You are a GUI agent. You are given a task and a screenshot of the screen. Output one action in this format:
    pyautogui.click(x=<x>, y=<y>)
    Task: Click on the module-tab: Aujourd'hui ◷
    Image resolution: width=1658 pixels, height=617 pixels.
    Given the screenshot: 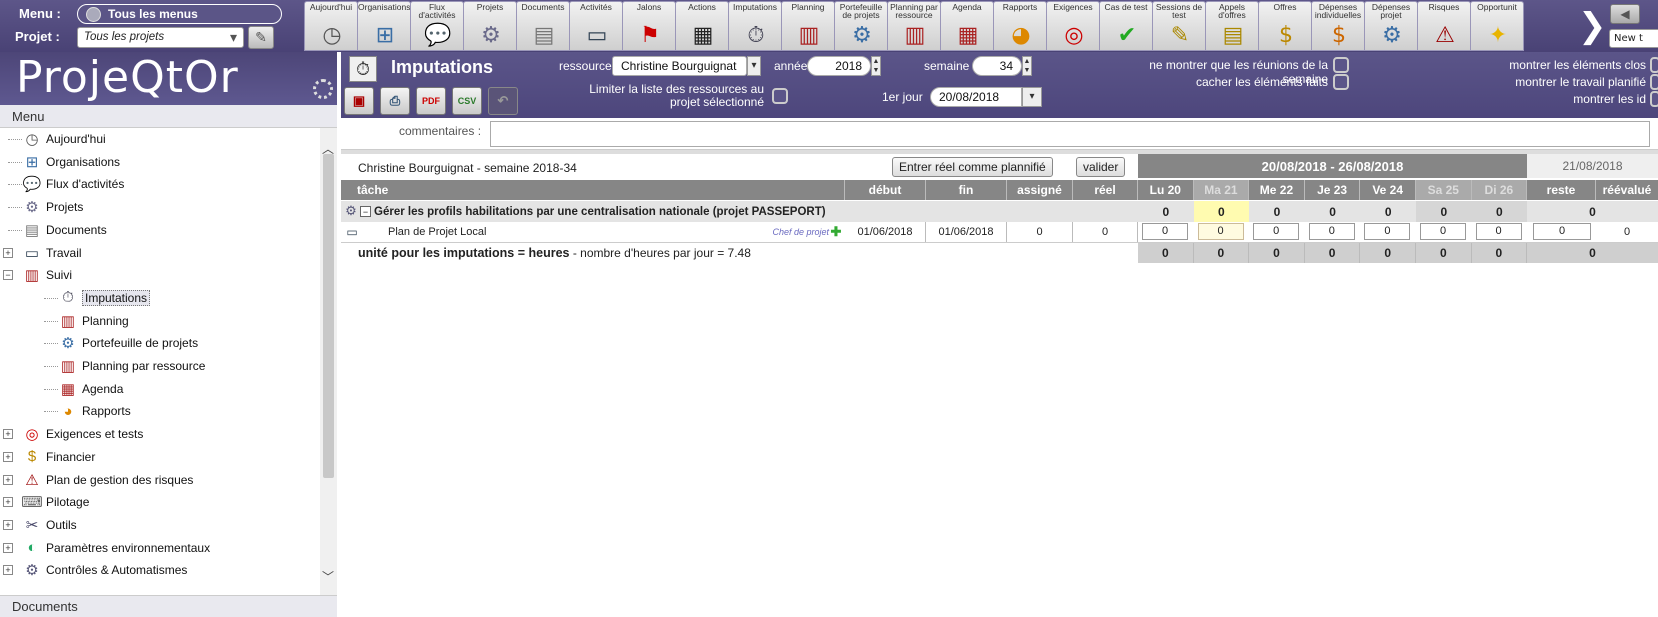 What is the action you would take?
    pyautogui.click(x=331, y=26)
    